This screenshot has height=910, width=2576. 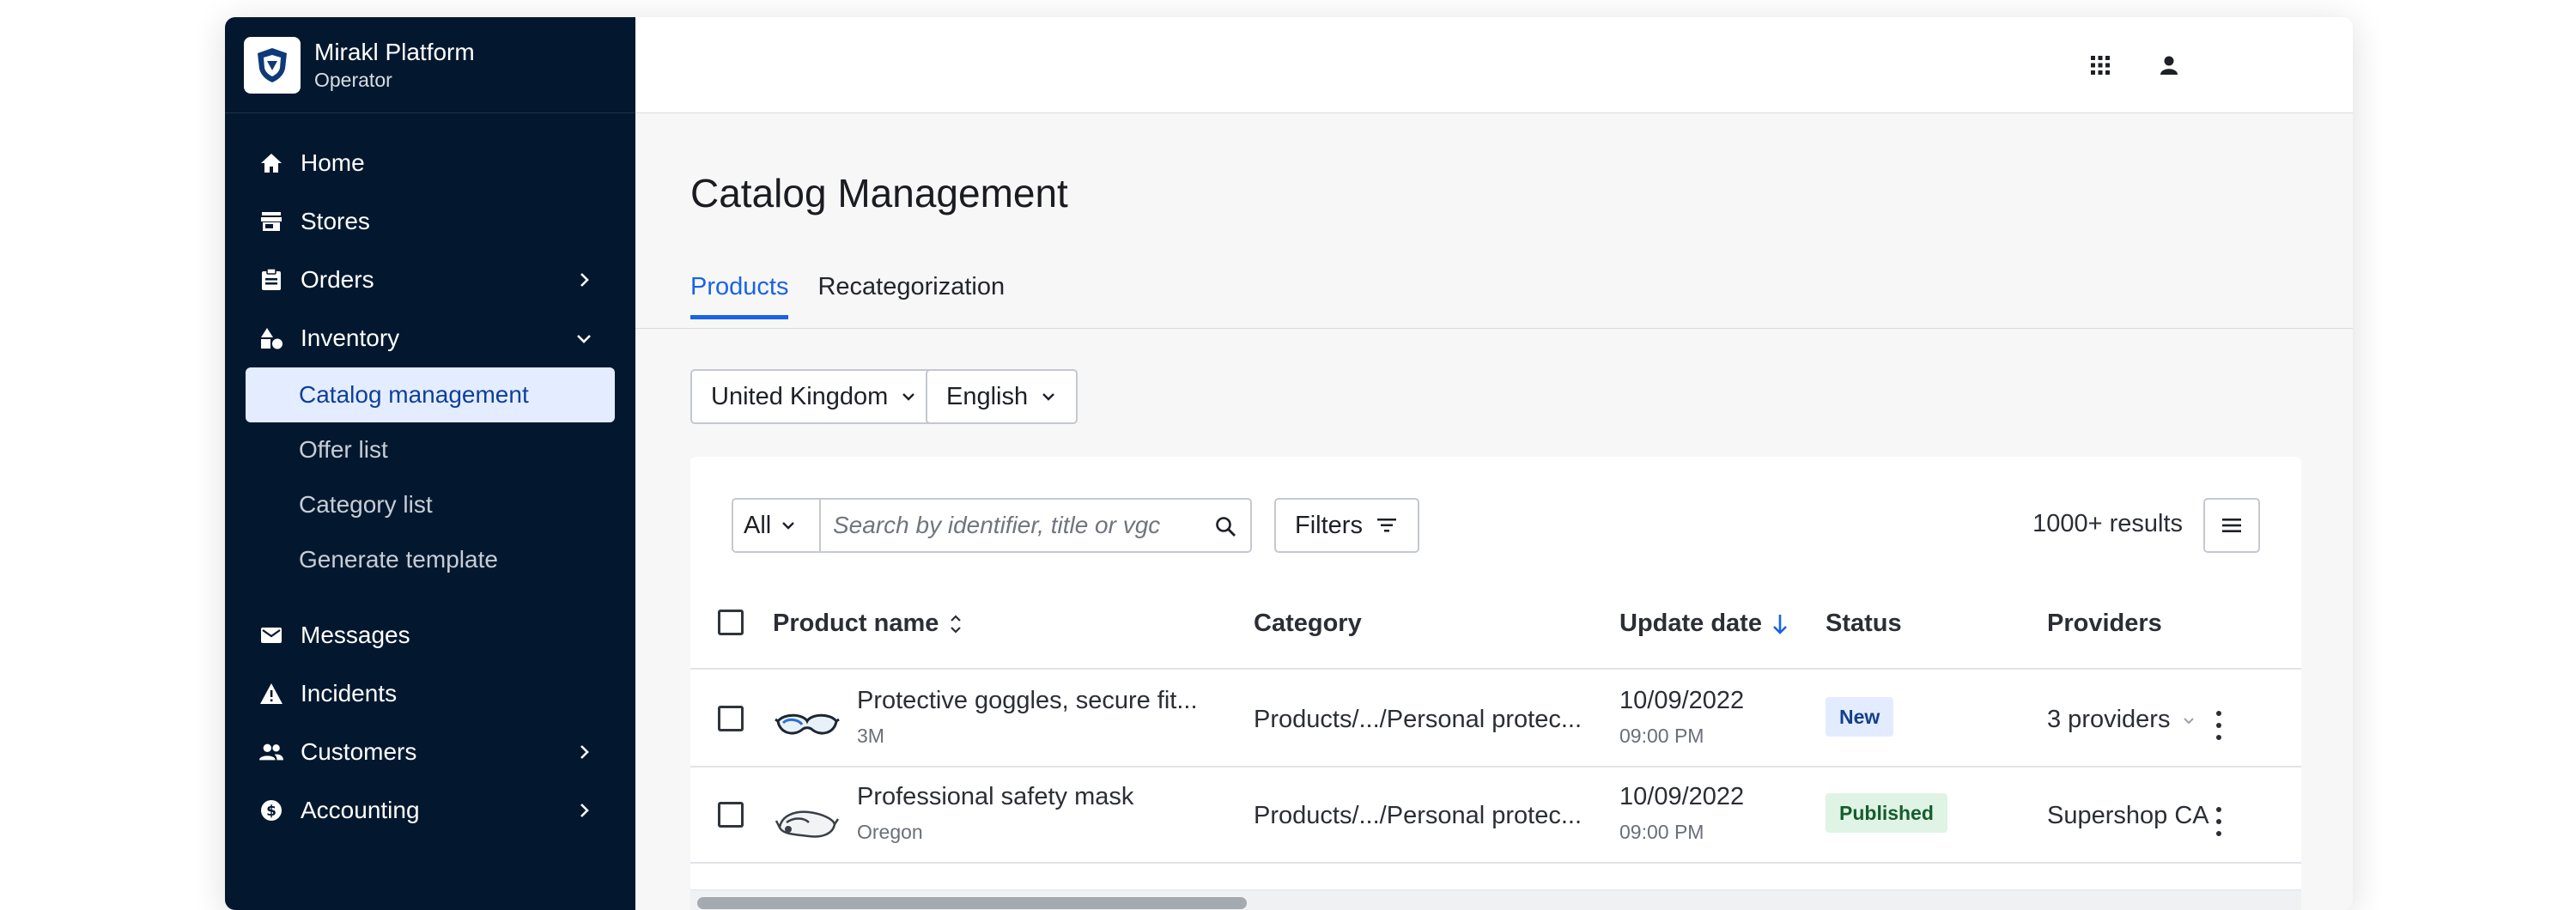 What do you see at coordinates (271, 163) in the screenshot?
I see `home-icon` at bounding box center [271, 163].